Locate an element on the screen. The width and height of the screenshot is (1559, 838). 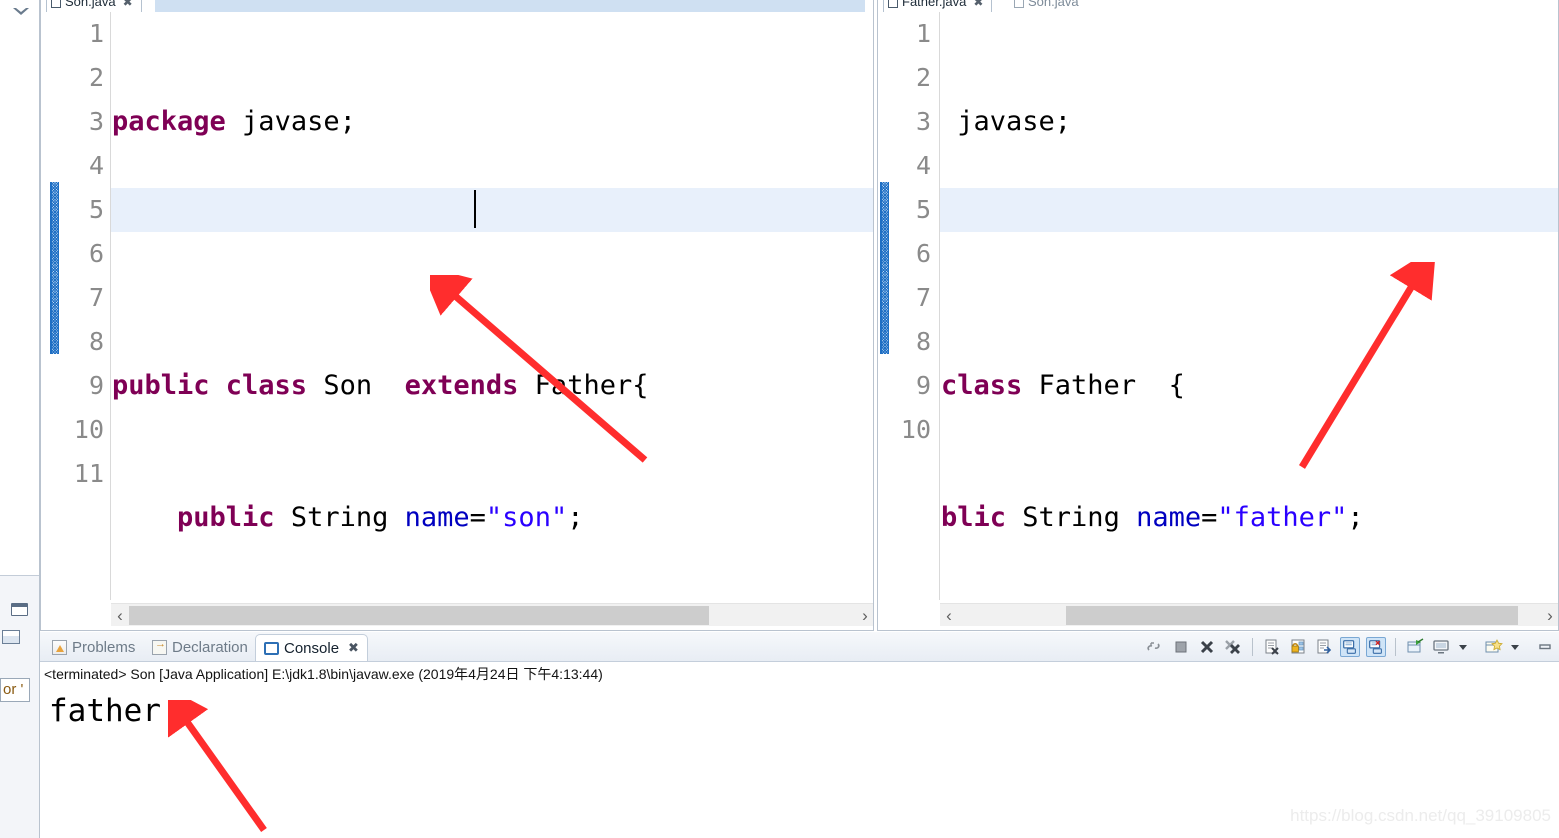
console-tabbar: Problems Declaration Console ✖ is located at coordinates (799, 647).